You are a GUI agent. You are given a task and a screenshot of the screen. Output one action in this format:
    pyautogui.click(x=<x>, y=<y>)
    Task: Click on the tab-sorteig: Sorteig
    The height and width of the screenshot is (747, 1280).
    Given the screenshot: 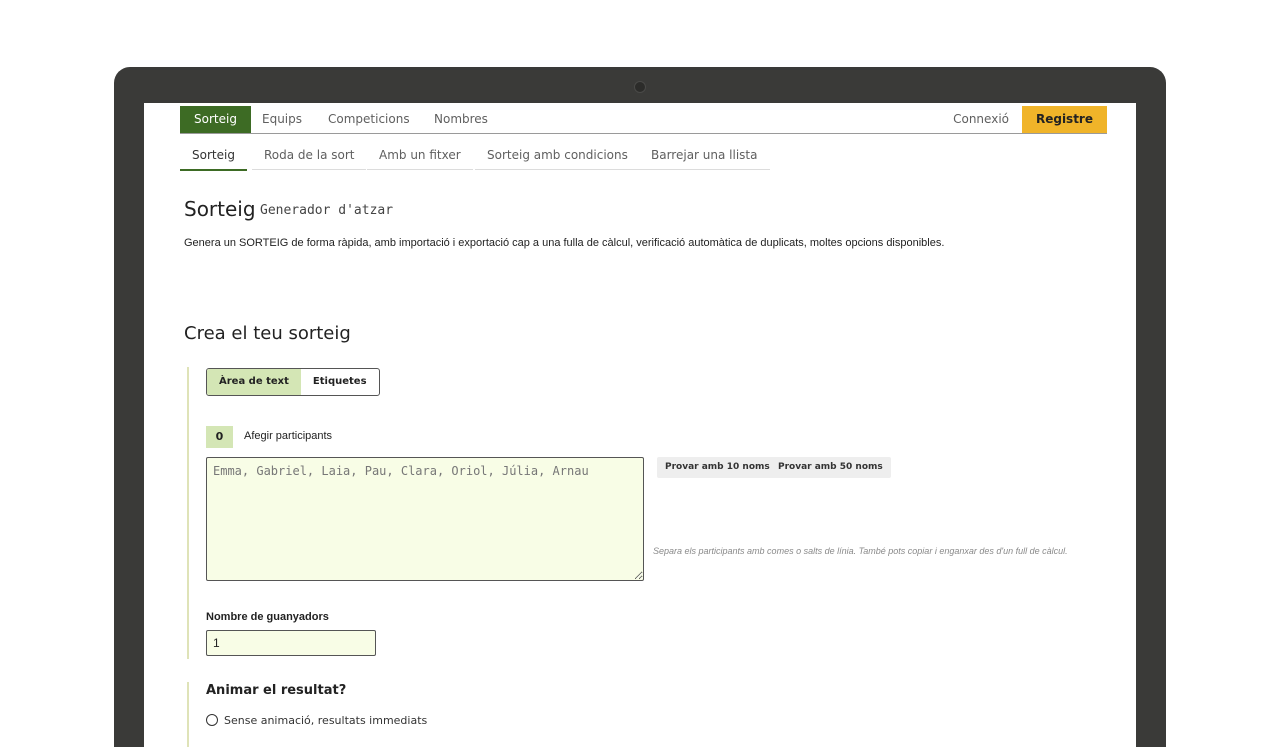 What is the action you would take?
    pyautogui.click(x=215, y=119)
    